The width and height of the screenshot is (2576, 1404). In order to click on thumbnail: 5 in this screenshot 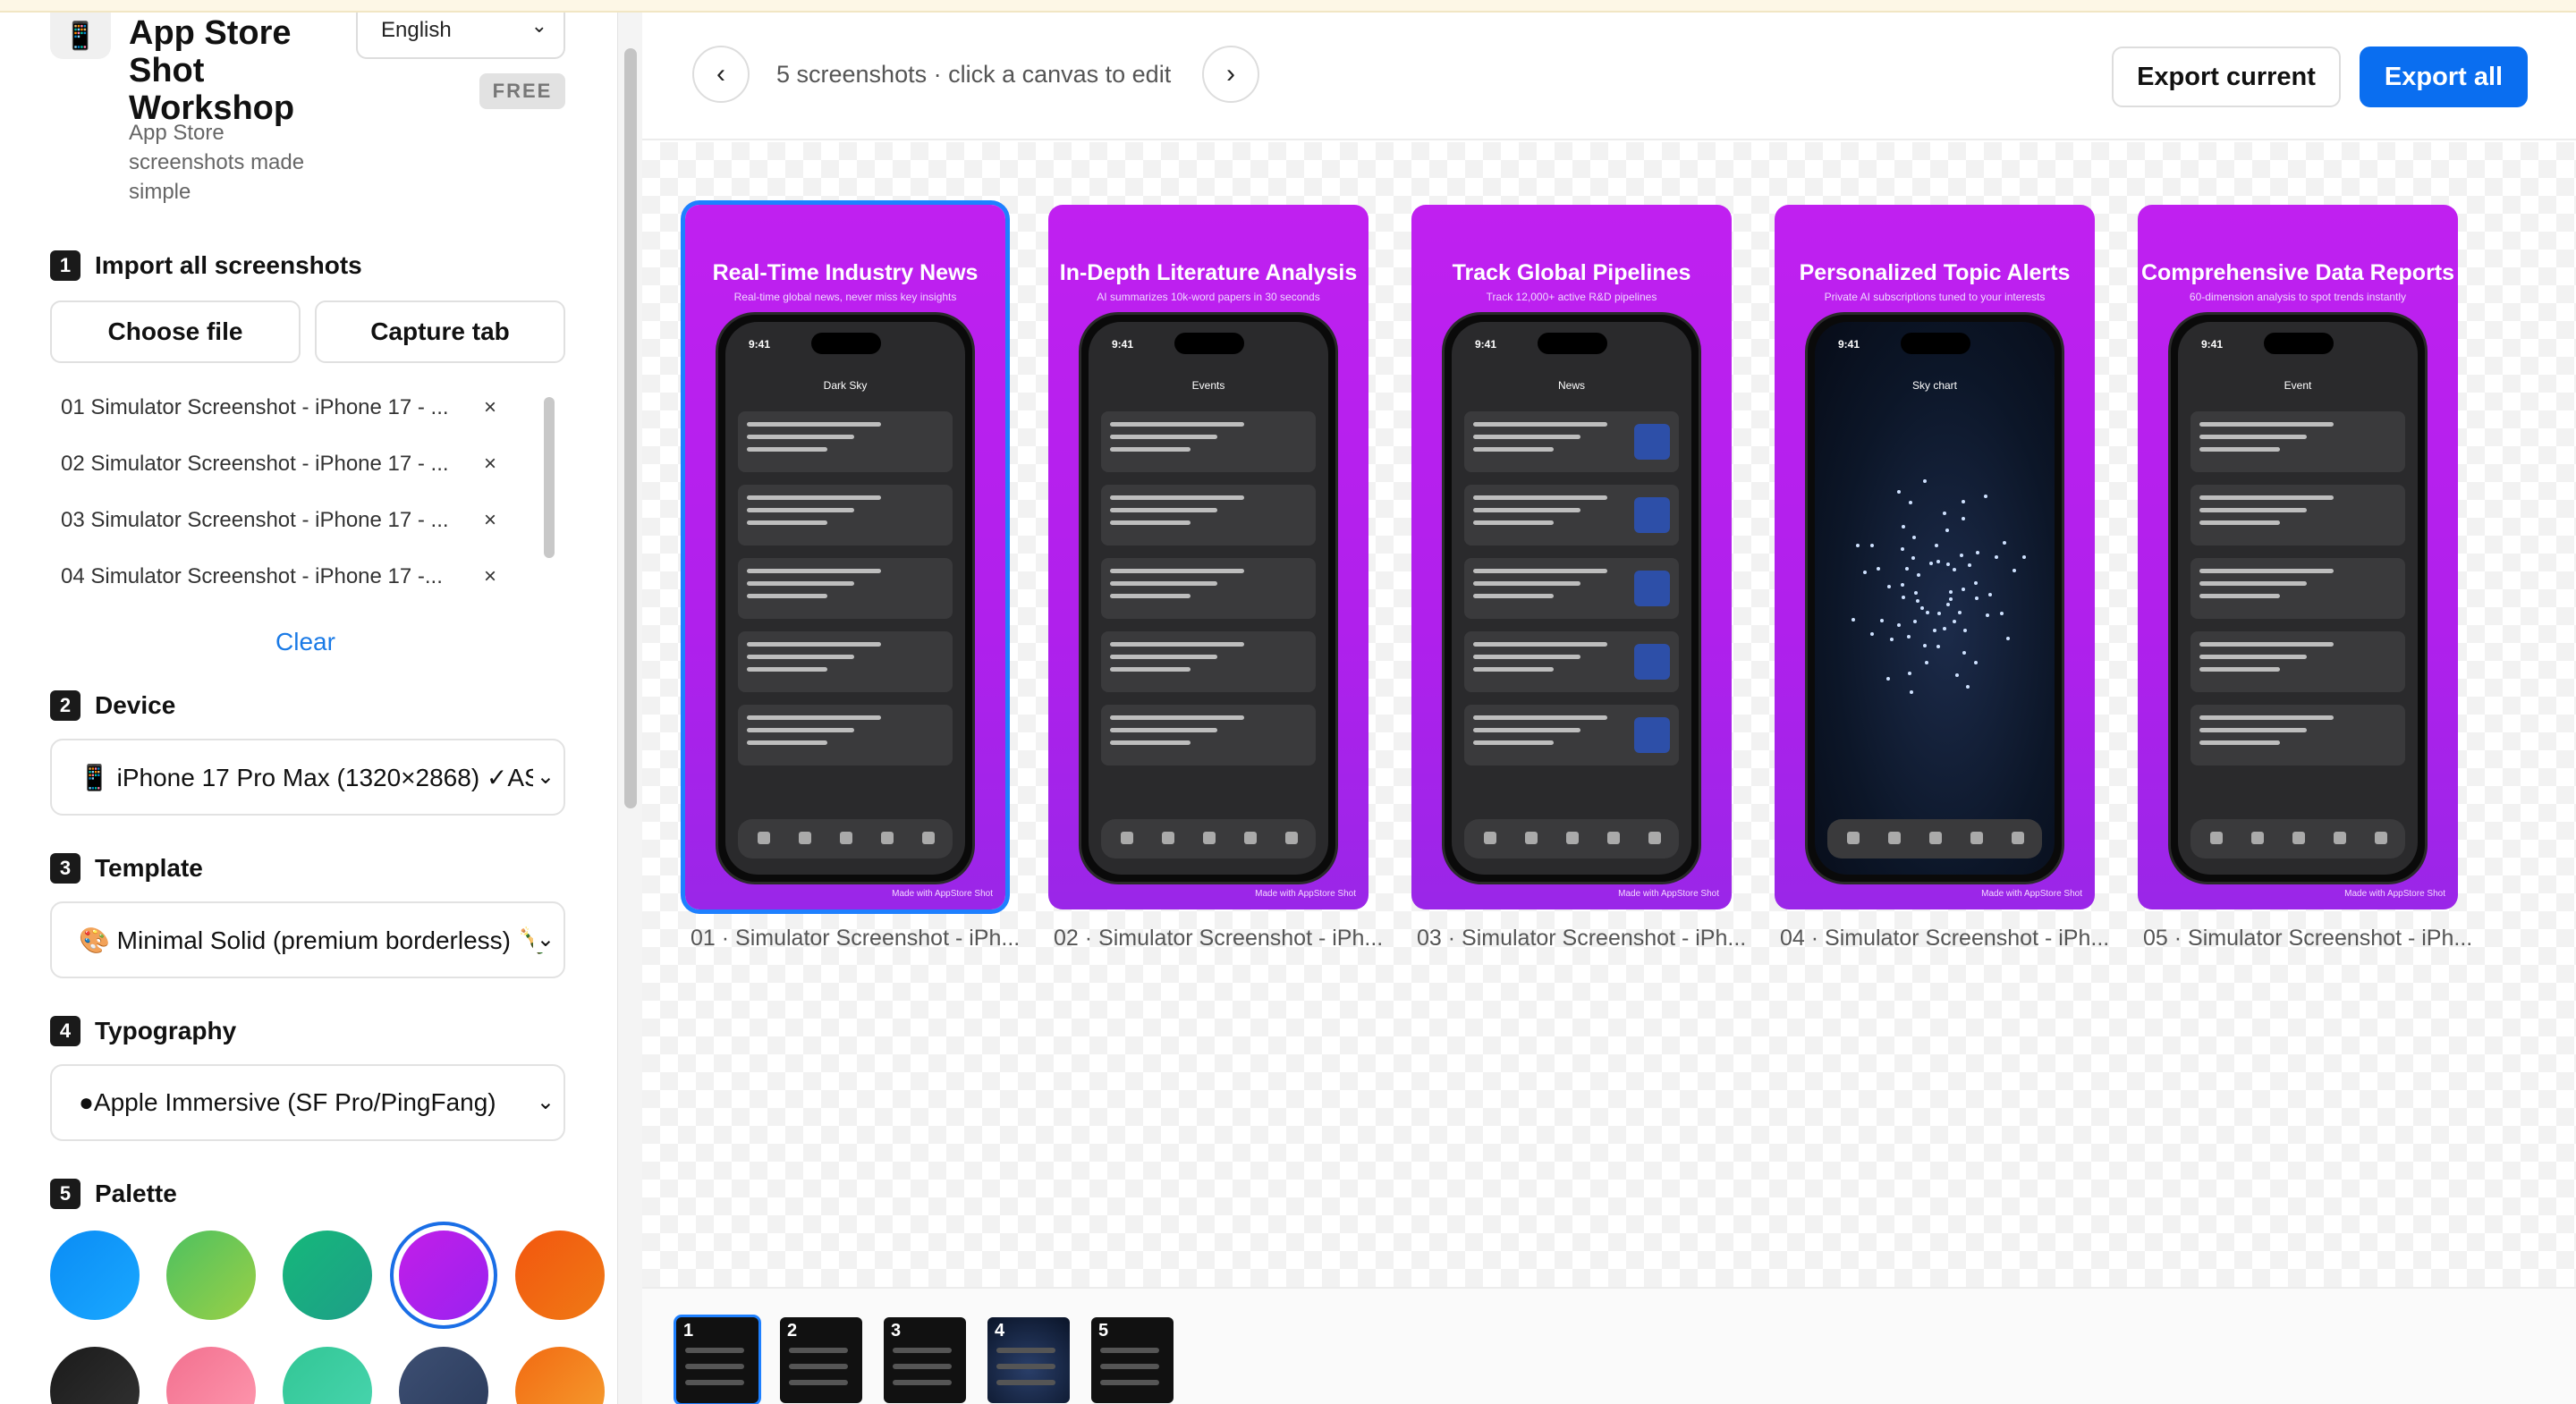, I will do `click(1132, 1360)`.